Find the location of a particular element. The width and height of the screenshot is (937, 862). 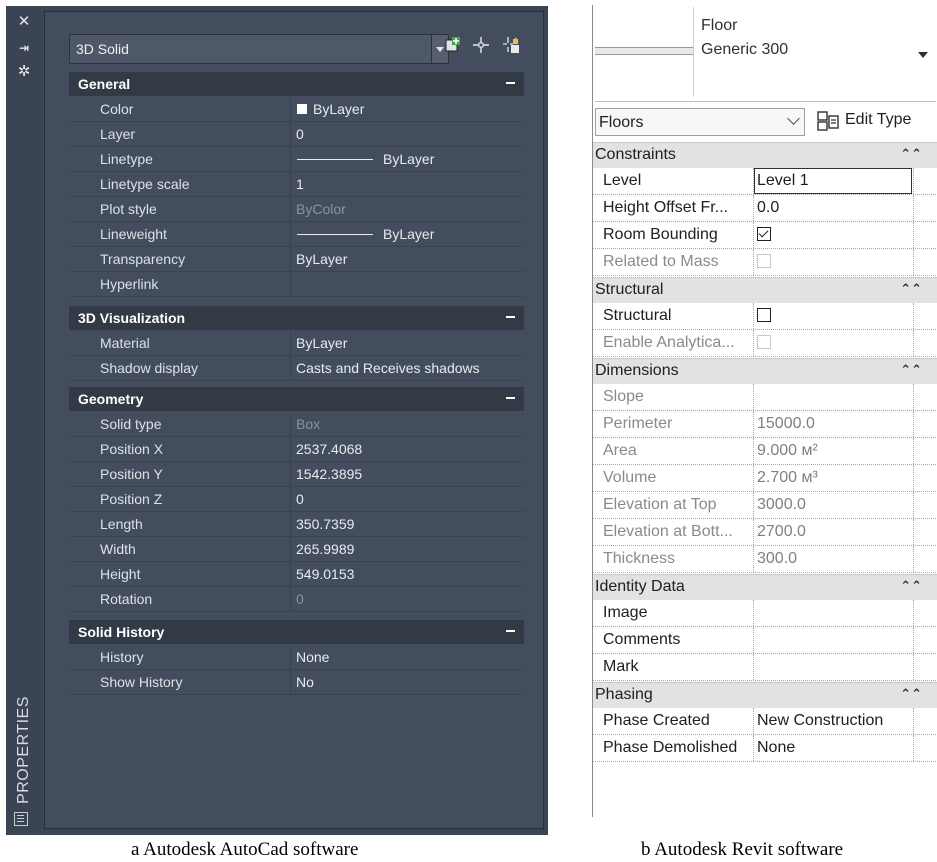

room-bounding-checkbox is located at coordinates (764, 234).